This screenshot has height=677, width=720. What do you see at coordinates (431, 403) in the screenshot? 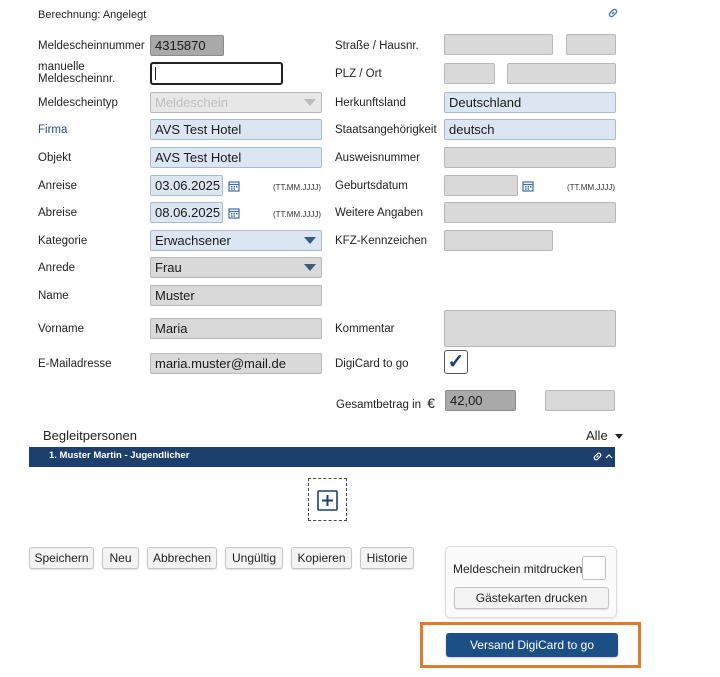
I see `currency-symbol: €` at bounding box center [431, 403].